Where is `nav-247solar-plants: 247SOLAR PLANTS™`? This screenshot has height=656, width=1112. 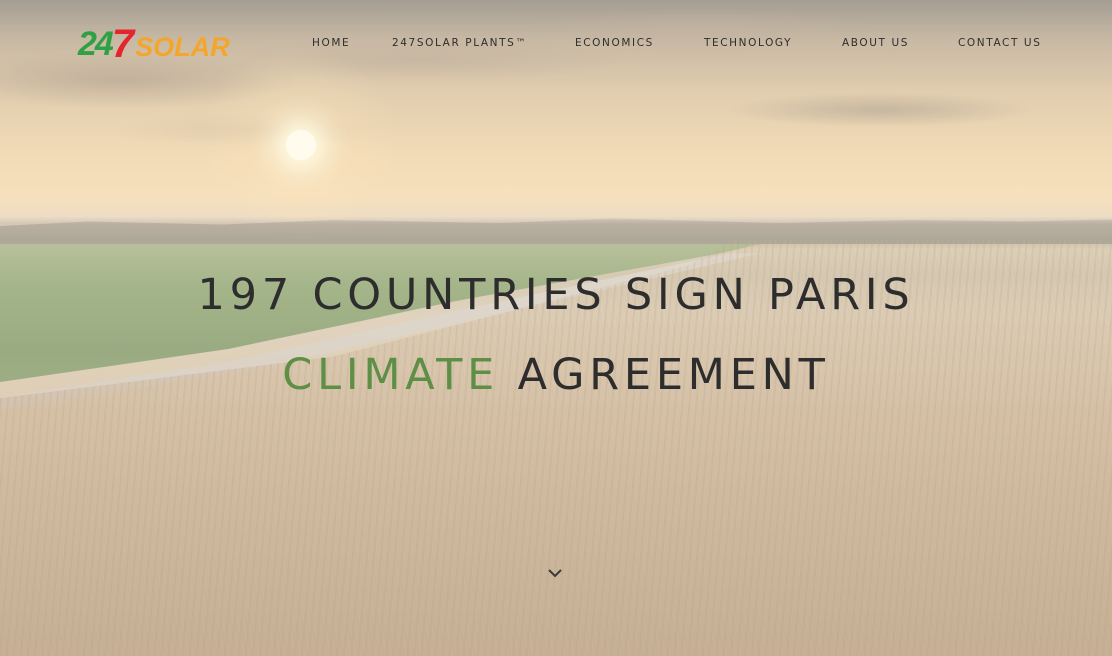 nav-247solar-plants: 247SOLAR PLANTS™ is located at coordinates (460, 43).